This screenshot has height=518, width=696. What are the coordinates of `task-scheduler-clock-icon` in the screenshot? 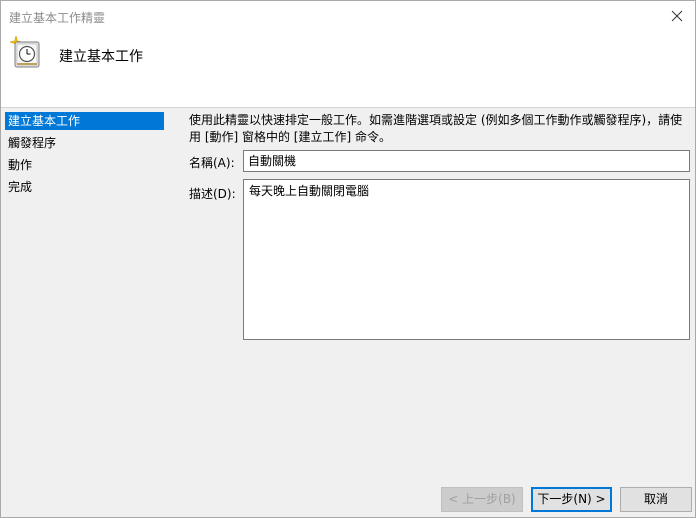 It's located at (24, 51).